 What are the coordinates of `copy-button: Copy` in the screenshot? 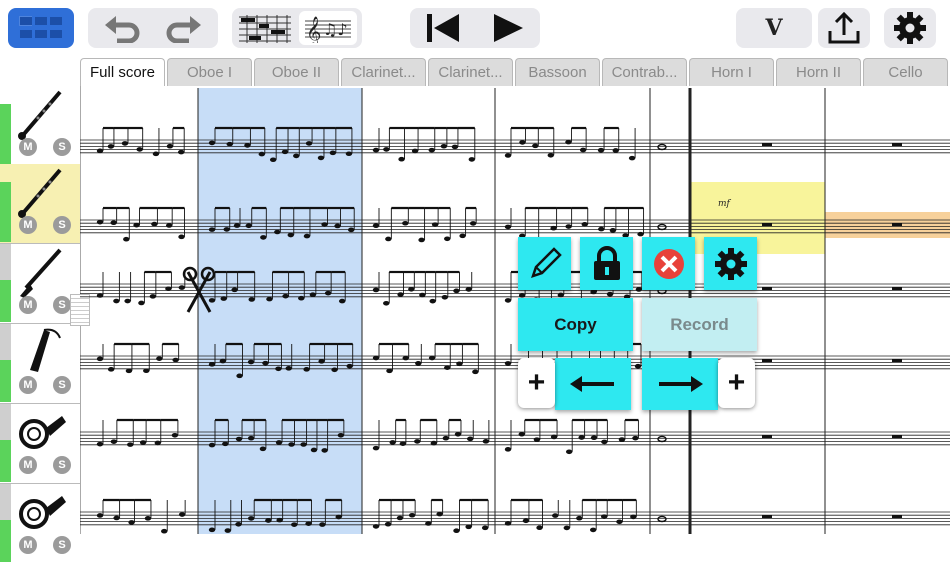 It's located at (575, 324).